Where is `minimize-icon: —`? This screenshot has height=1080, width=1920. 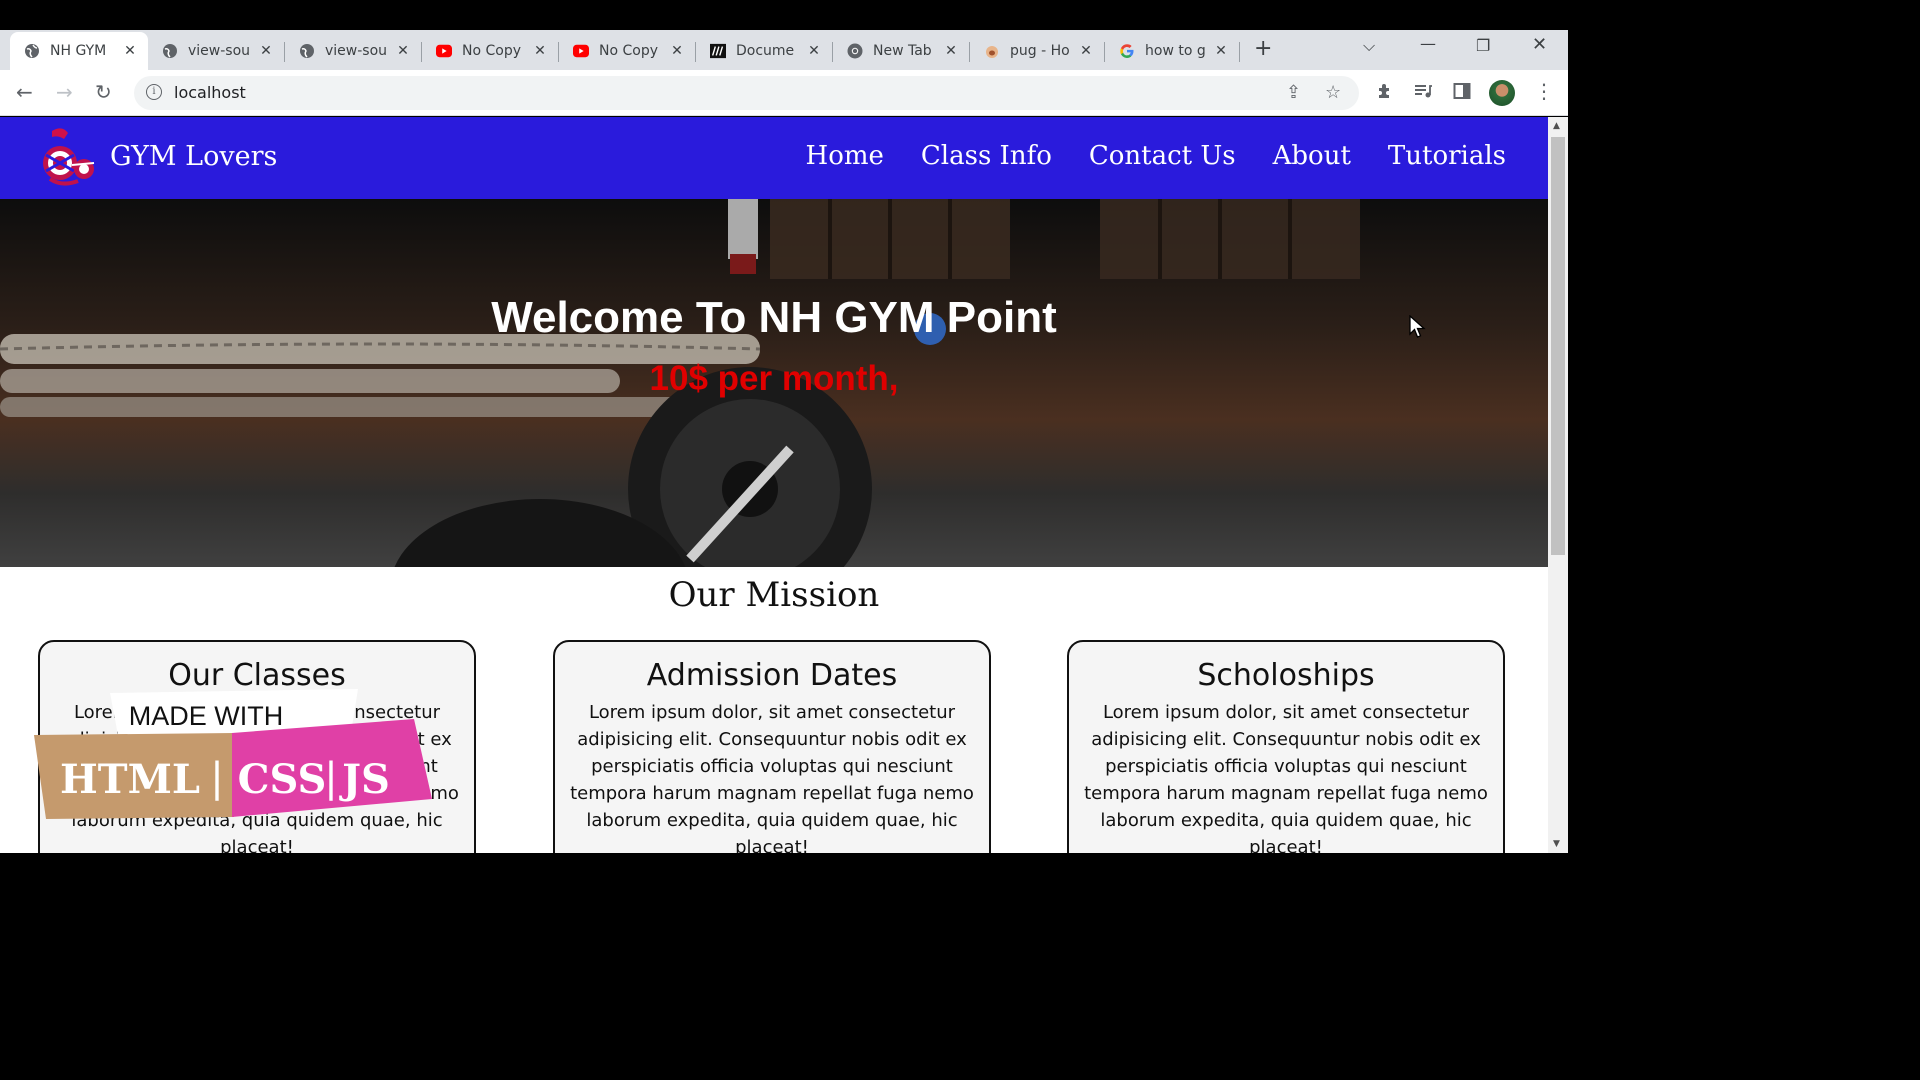
minimize-icon: — is located at coordinates (1428, 43).